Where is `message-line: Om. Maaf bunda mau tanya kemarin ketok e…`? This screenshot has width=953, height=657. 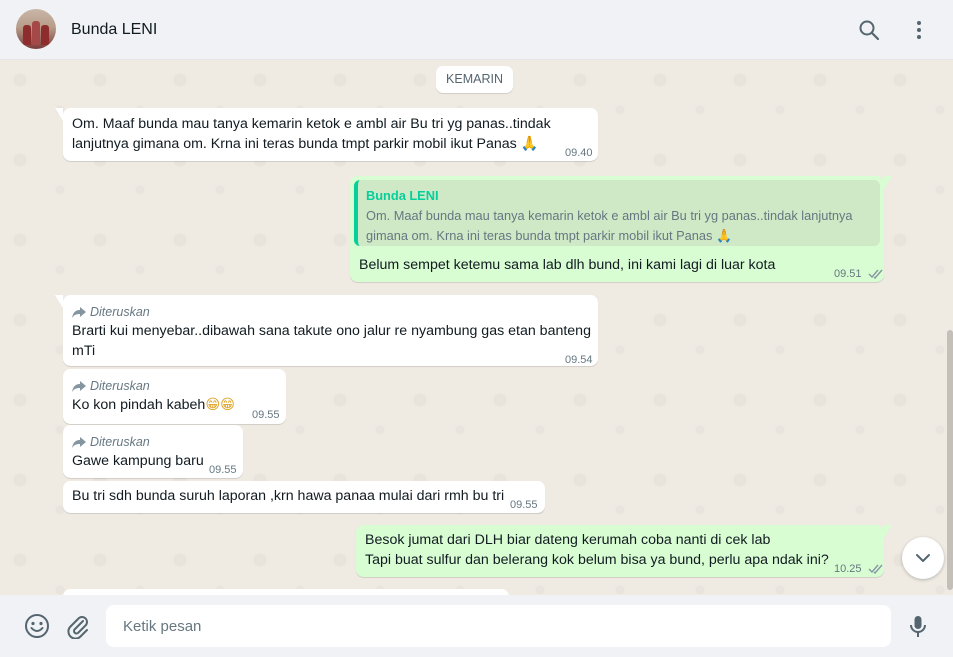
message-line: Om. Maaf bunda mau tanya kemarin ketok e… is located at coordinates (311, 124).